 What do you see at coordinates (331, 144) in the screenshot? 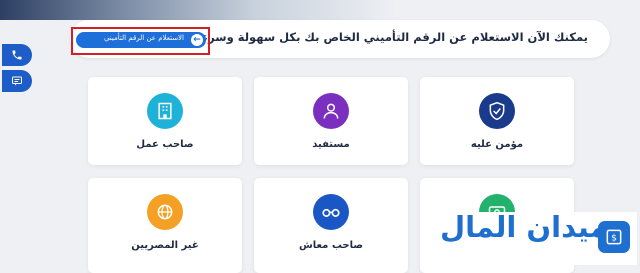
I see `card-label: مستفيد` at bounding box center [331, 144].